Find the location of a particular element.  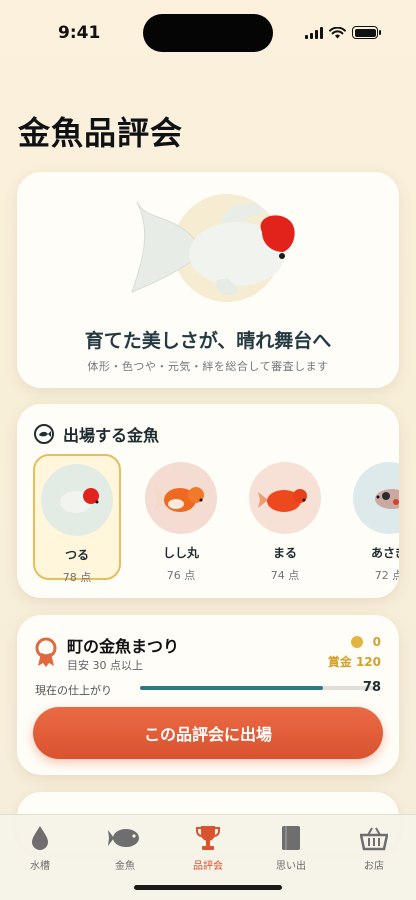

fish-score: 76 点 is located at coordinates (181, 575).